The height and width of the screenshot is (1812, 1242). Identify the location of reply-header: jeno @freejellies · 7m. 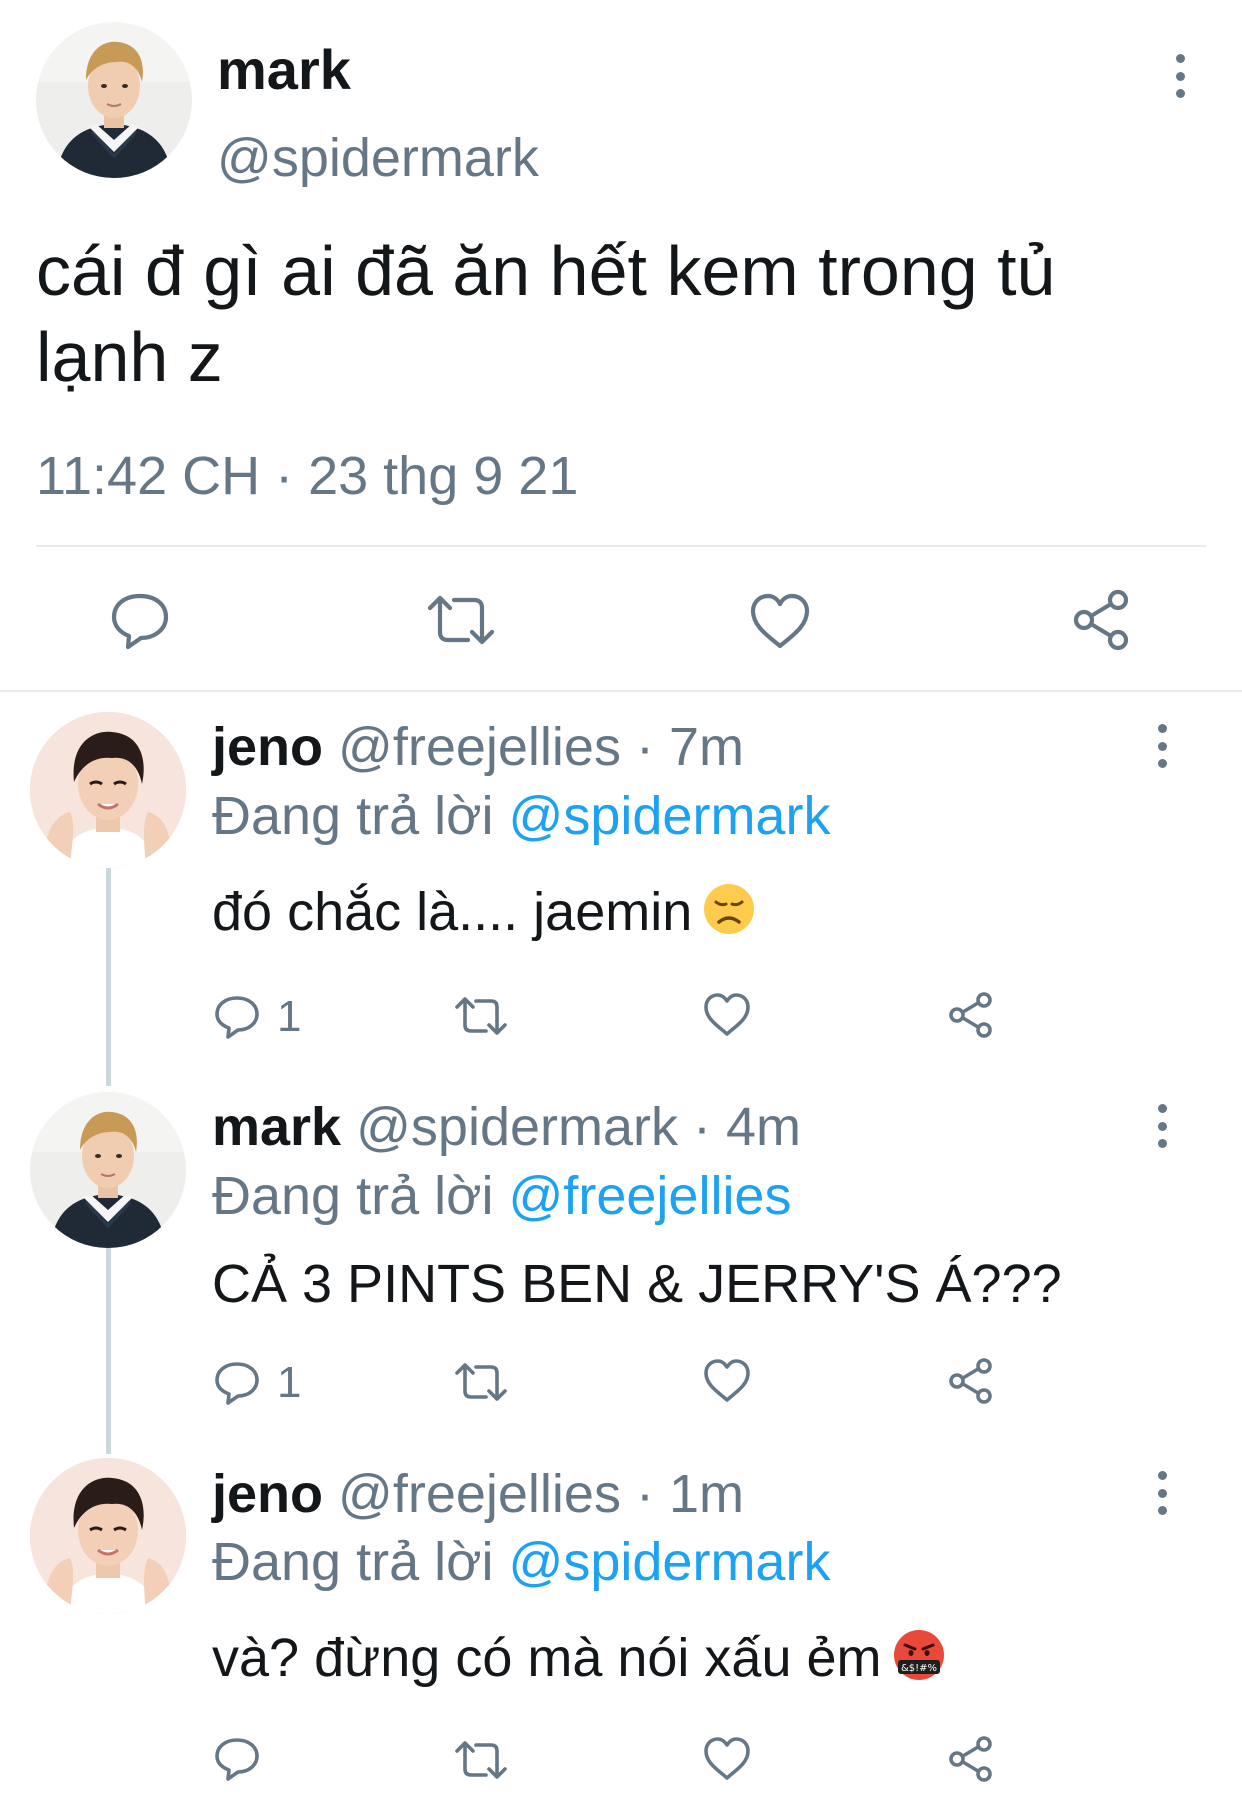
(478, 747).